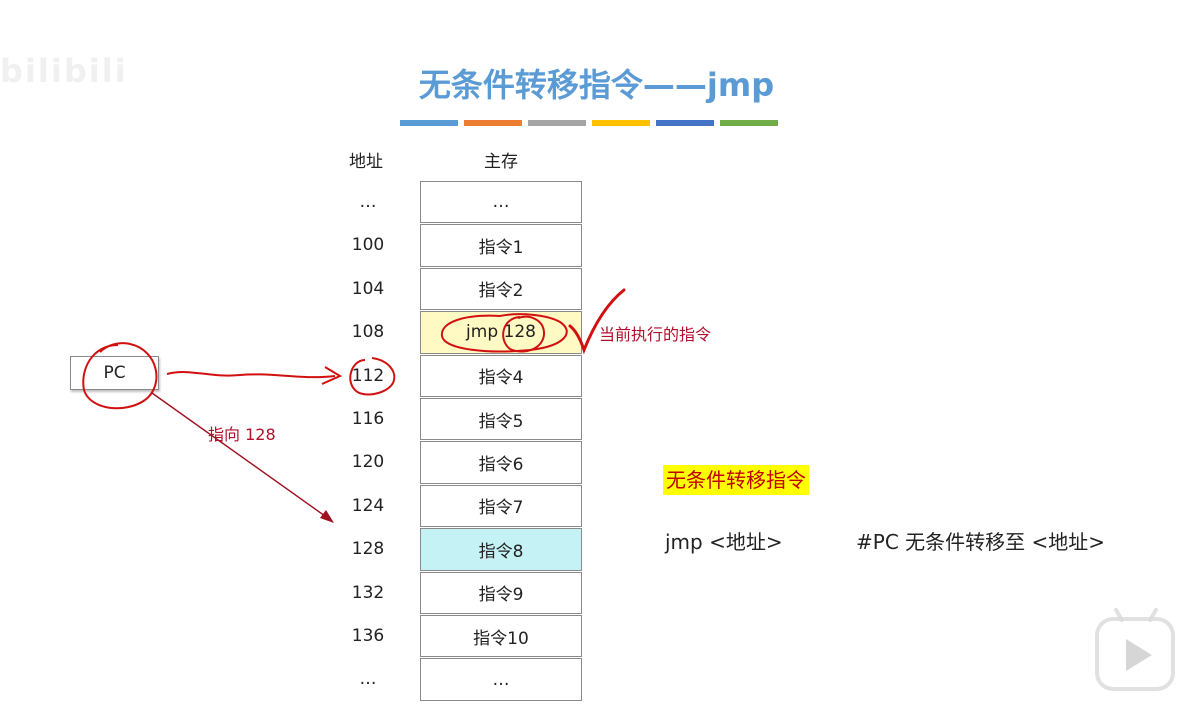  What do you see at coordinates (724, 542) in the screenshot?
I see `jmp-syntax: jmp <地址>` at bounding box center [724, 542].